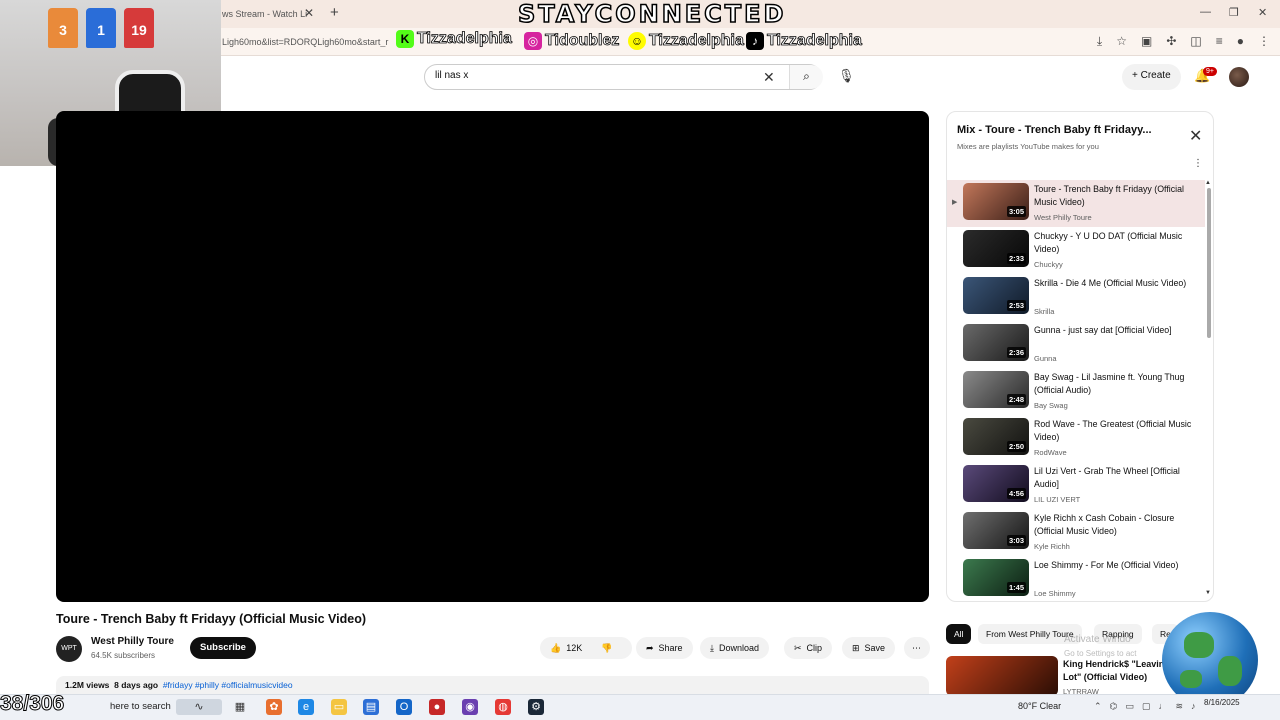 This screenshot has height=720, width=1280. What do you see at coordinates (1162, 706) in the screenshot?
I see `microphone-icon: ♩` at bounding box center [1162, 706].